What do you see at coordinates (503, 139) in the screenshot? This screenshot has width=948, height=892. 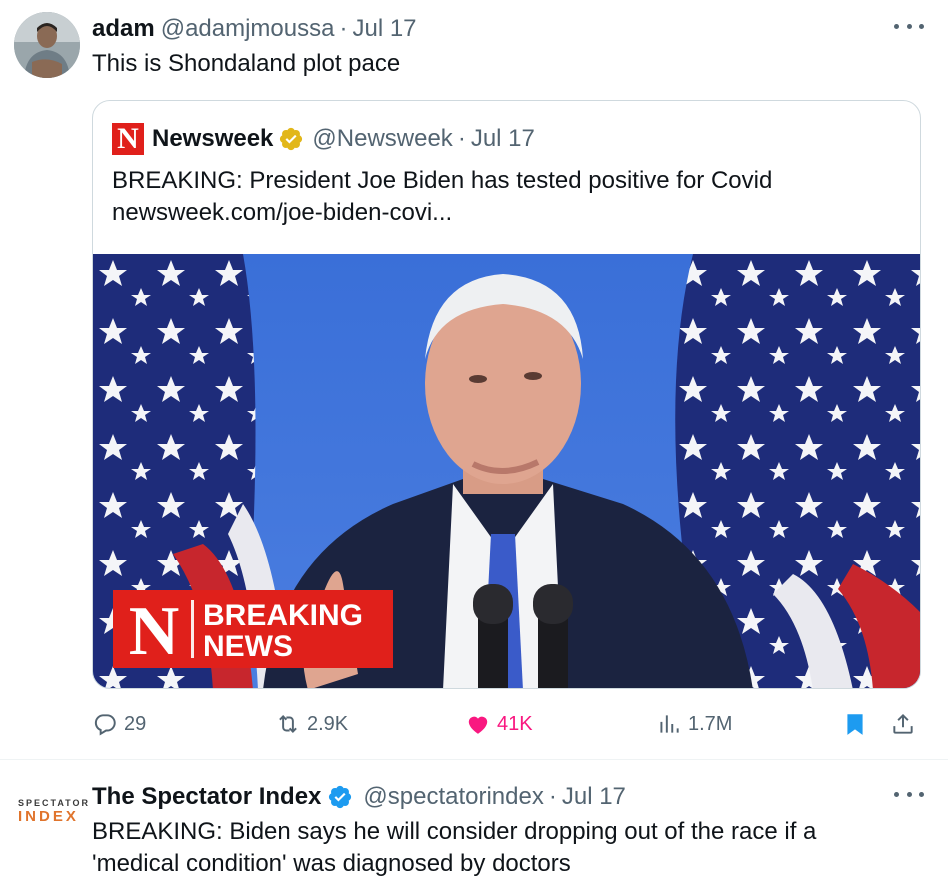 I see `quoted-tweet-date: Jul 17` at bounding box center [503, 139].